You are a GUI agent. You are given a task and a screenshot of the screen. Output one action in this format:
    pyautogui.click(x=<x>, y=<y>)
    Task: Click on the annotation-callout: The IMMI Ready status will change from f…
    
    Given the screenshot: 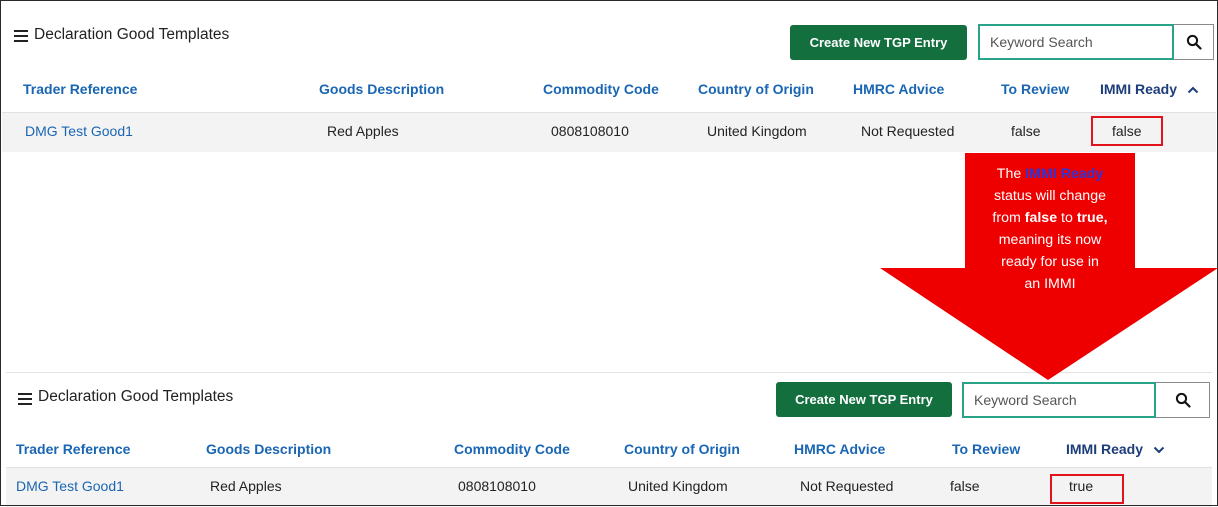 What is the action you would take?
    pyautogui.click(x=1050, y=238)
    